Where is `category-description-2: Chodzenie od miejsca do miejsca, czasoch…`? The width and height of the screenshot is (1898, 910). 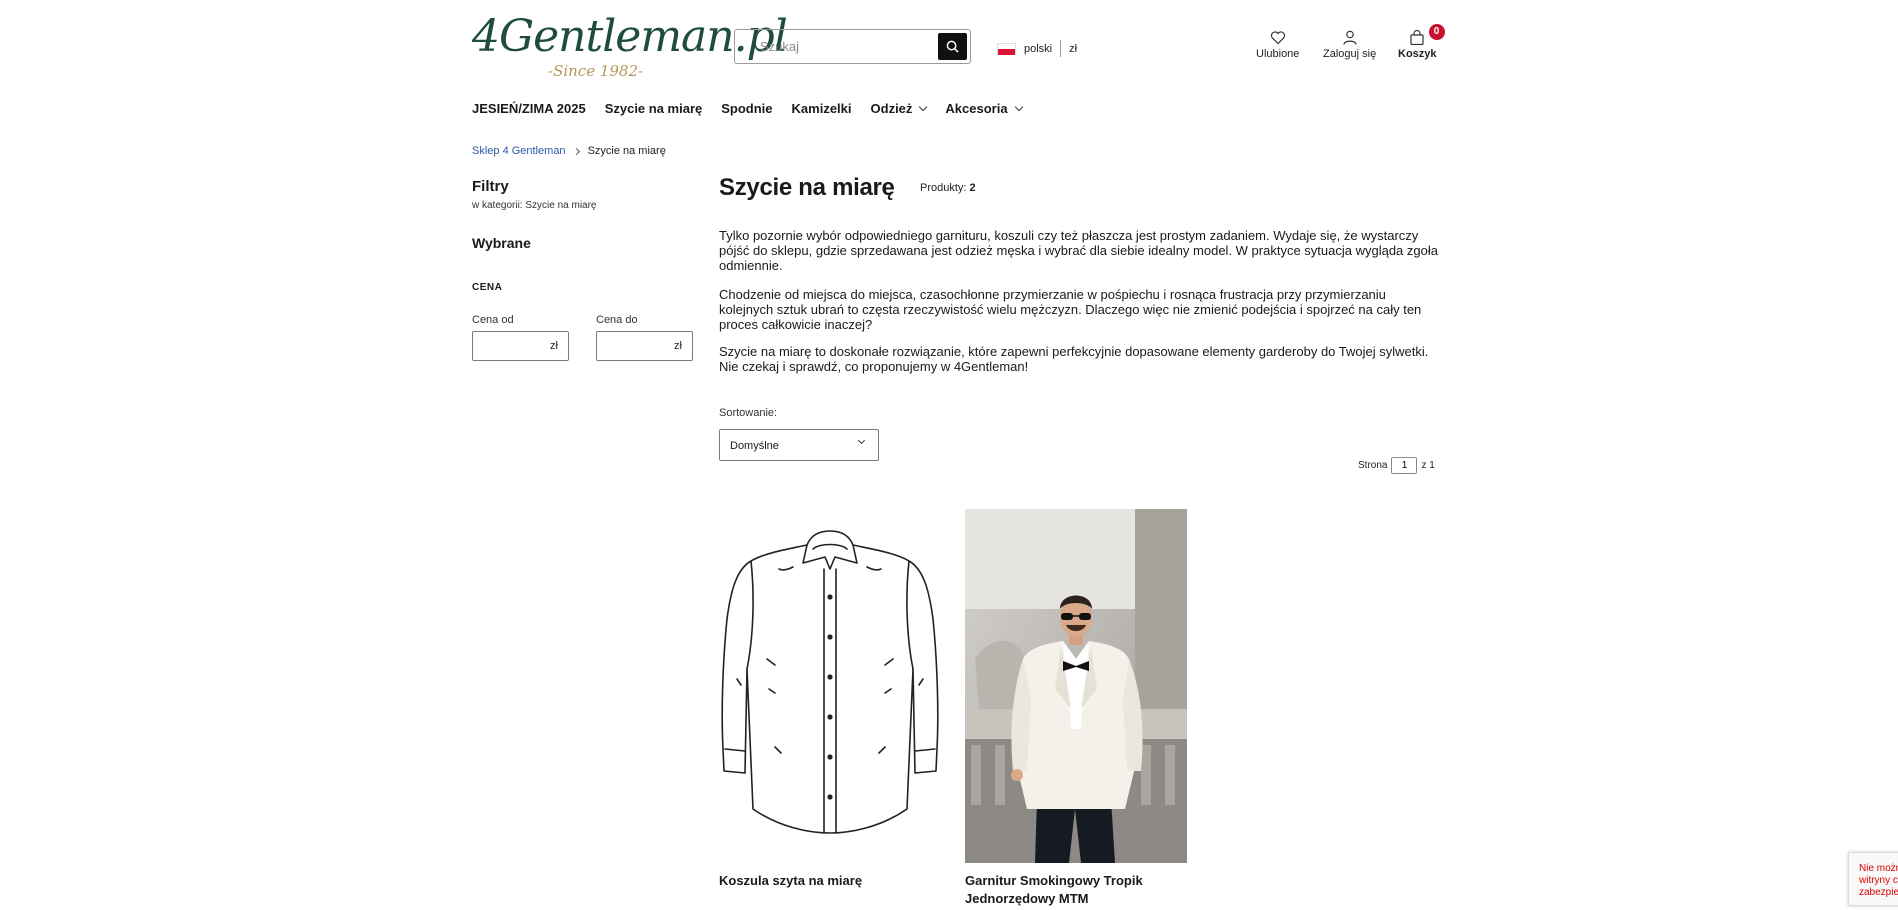
category-description-2: Chodzenie od miejsca do miejsca, czasoch… is located at coordinates (1070, 309).